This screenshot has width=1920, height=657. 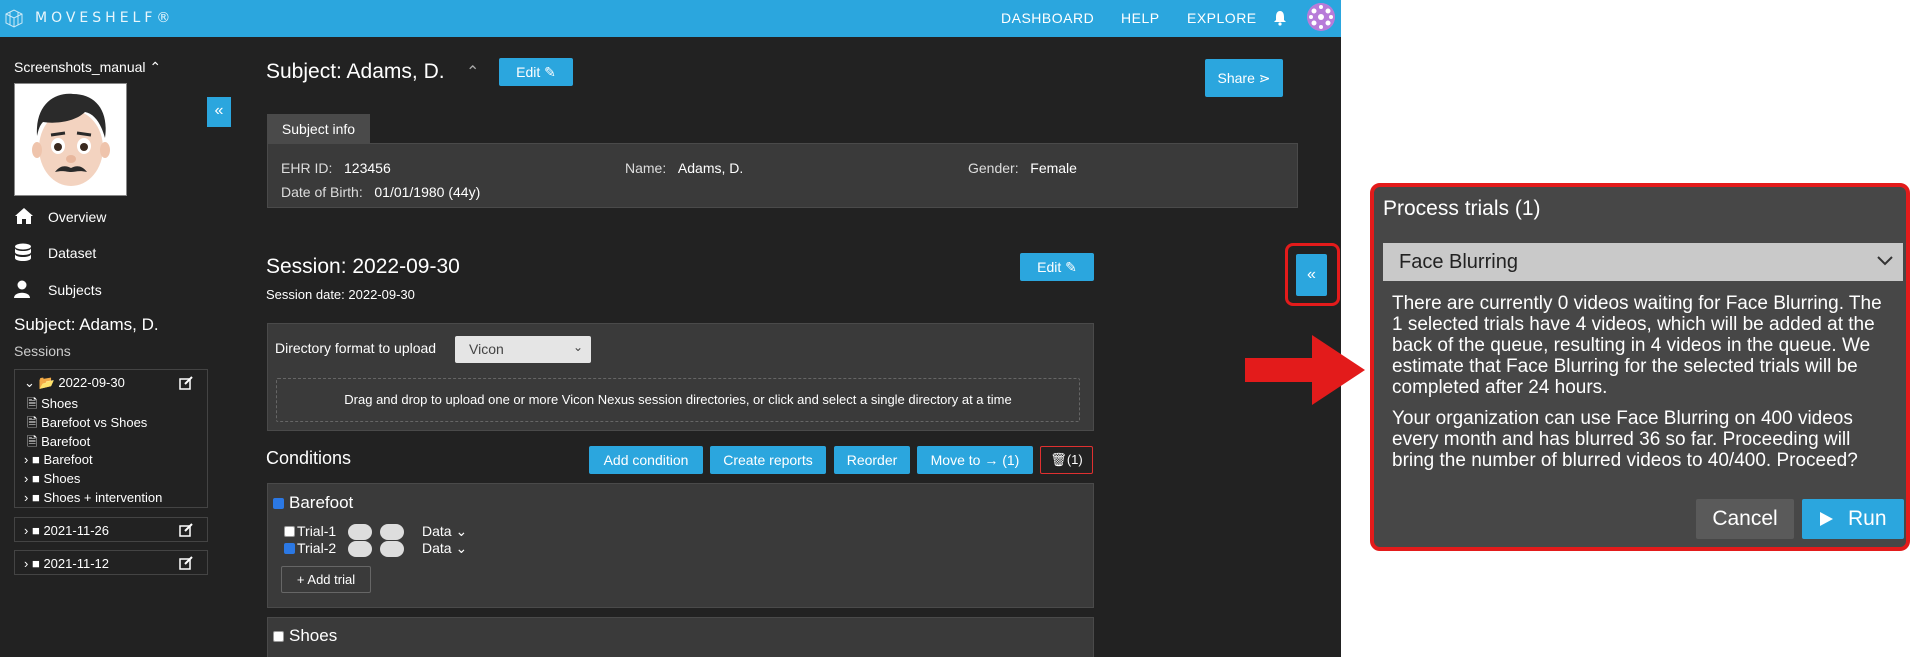 I want to click on nav-dashboard: DASHBOARD, so click(x=1047, y=18).